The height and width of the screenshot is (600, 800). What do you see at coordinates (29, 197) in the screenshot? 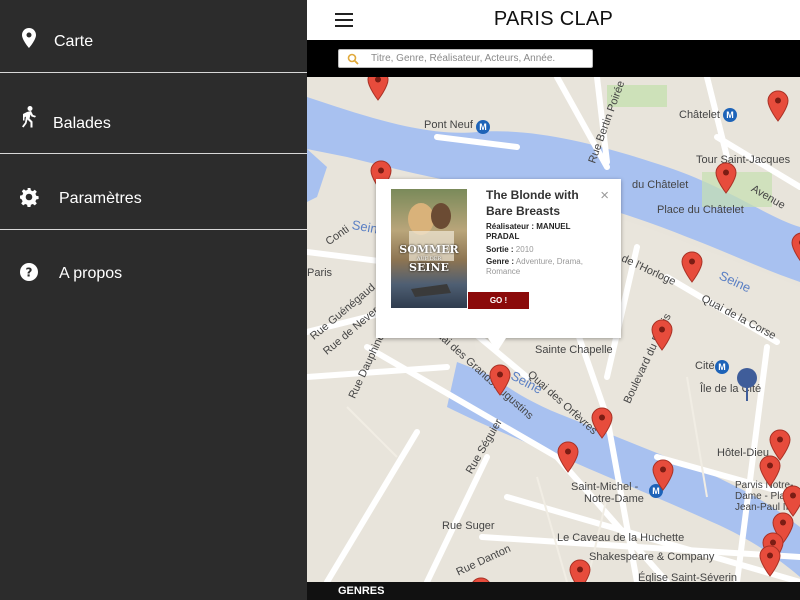
I see `gear-icon` at bounding box center [29, 197].